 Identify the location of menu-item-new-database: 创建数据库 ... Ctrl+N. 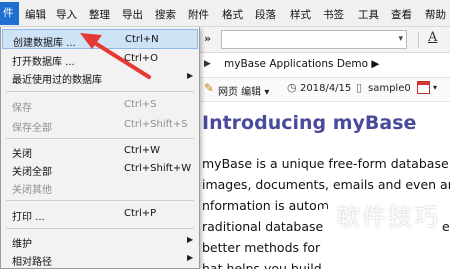
(100, 39).